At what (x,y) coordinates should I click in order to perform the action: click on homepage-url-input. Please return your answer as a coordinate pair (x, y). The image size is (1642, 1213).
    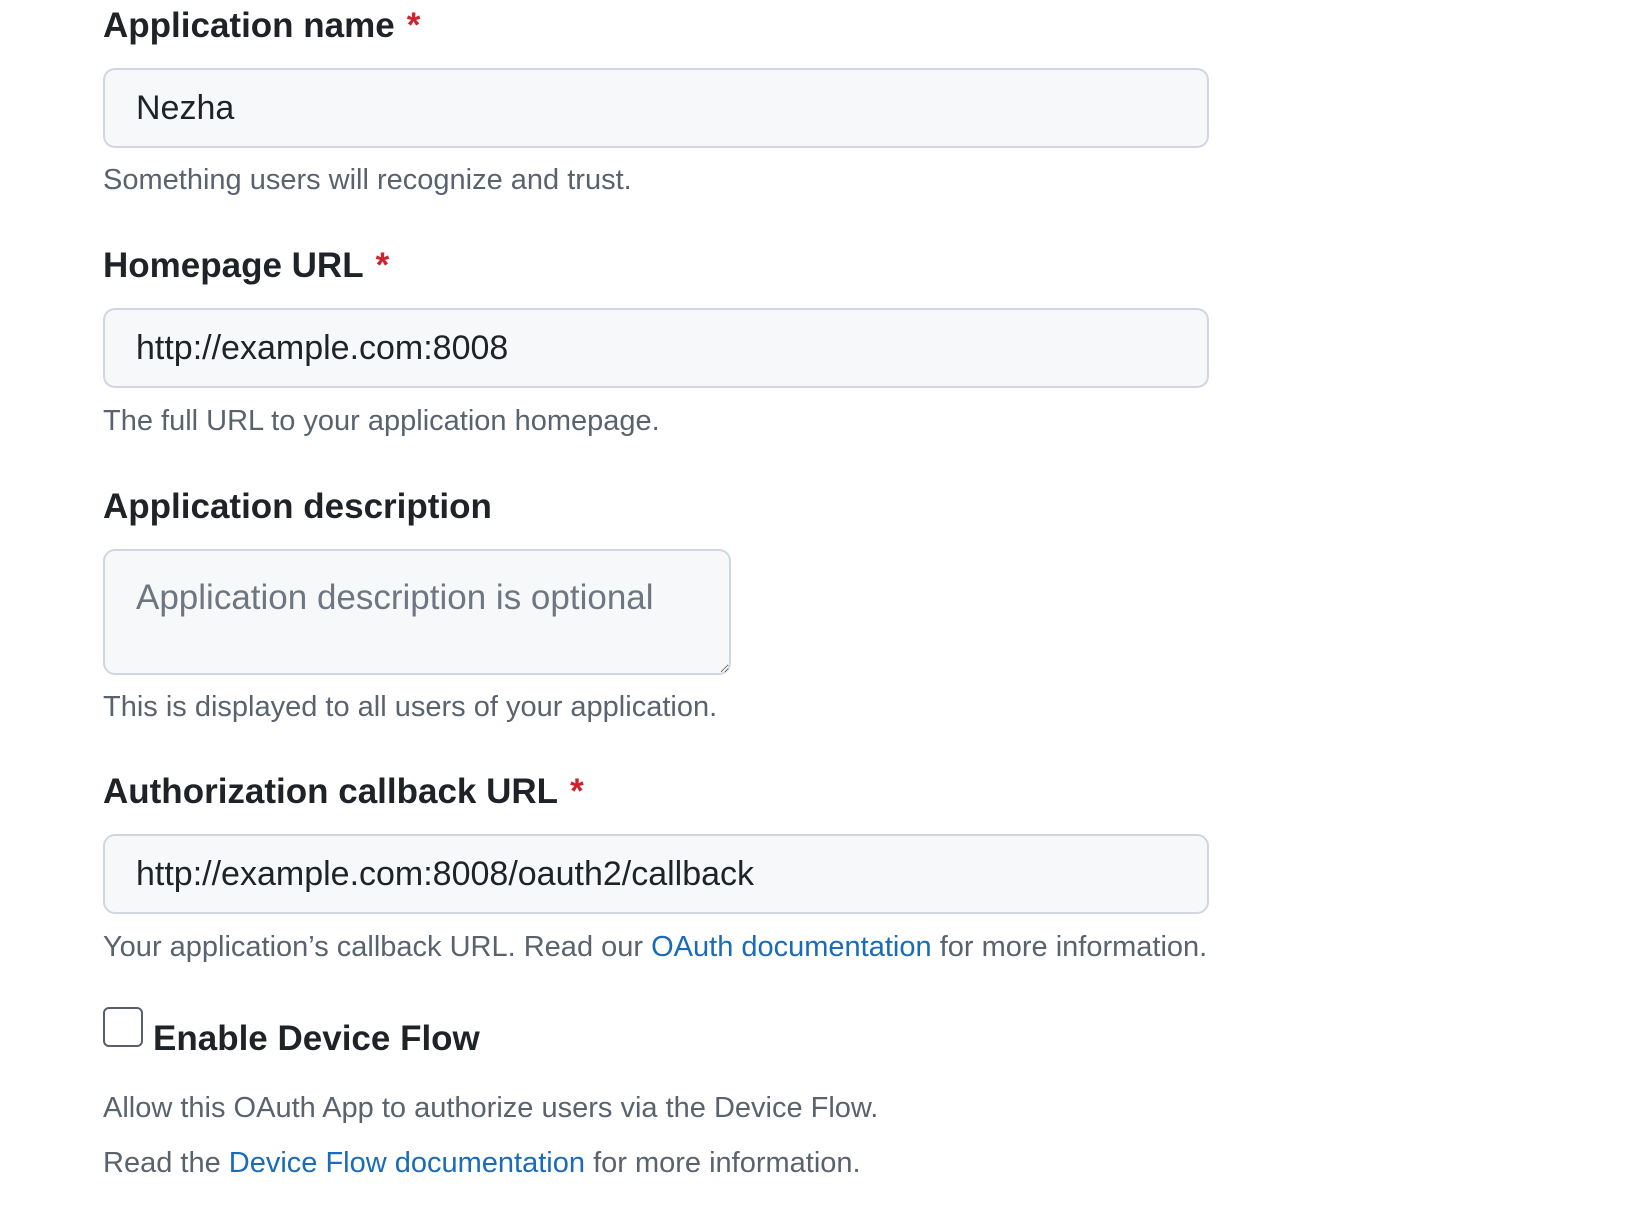
    Looking at the image, I should click on (656, 348).